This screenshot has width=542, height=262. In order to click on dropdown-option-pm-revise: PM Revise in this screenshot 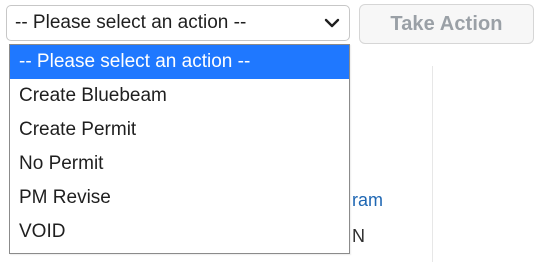, I will do `click(179, 198)`.